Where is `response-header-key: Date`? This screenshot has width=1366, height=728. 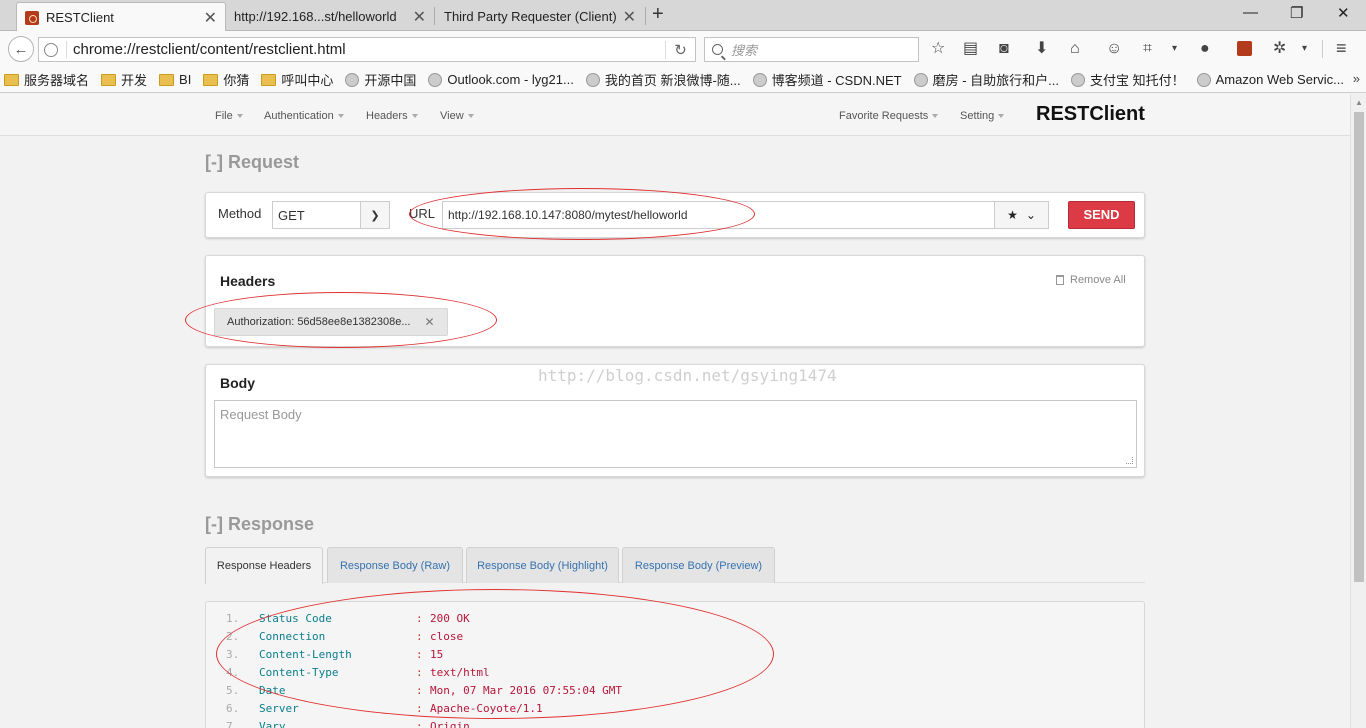 response-header-key: Date is located at coordinates (272, 690).